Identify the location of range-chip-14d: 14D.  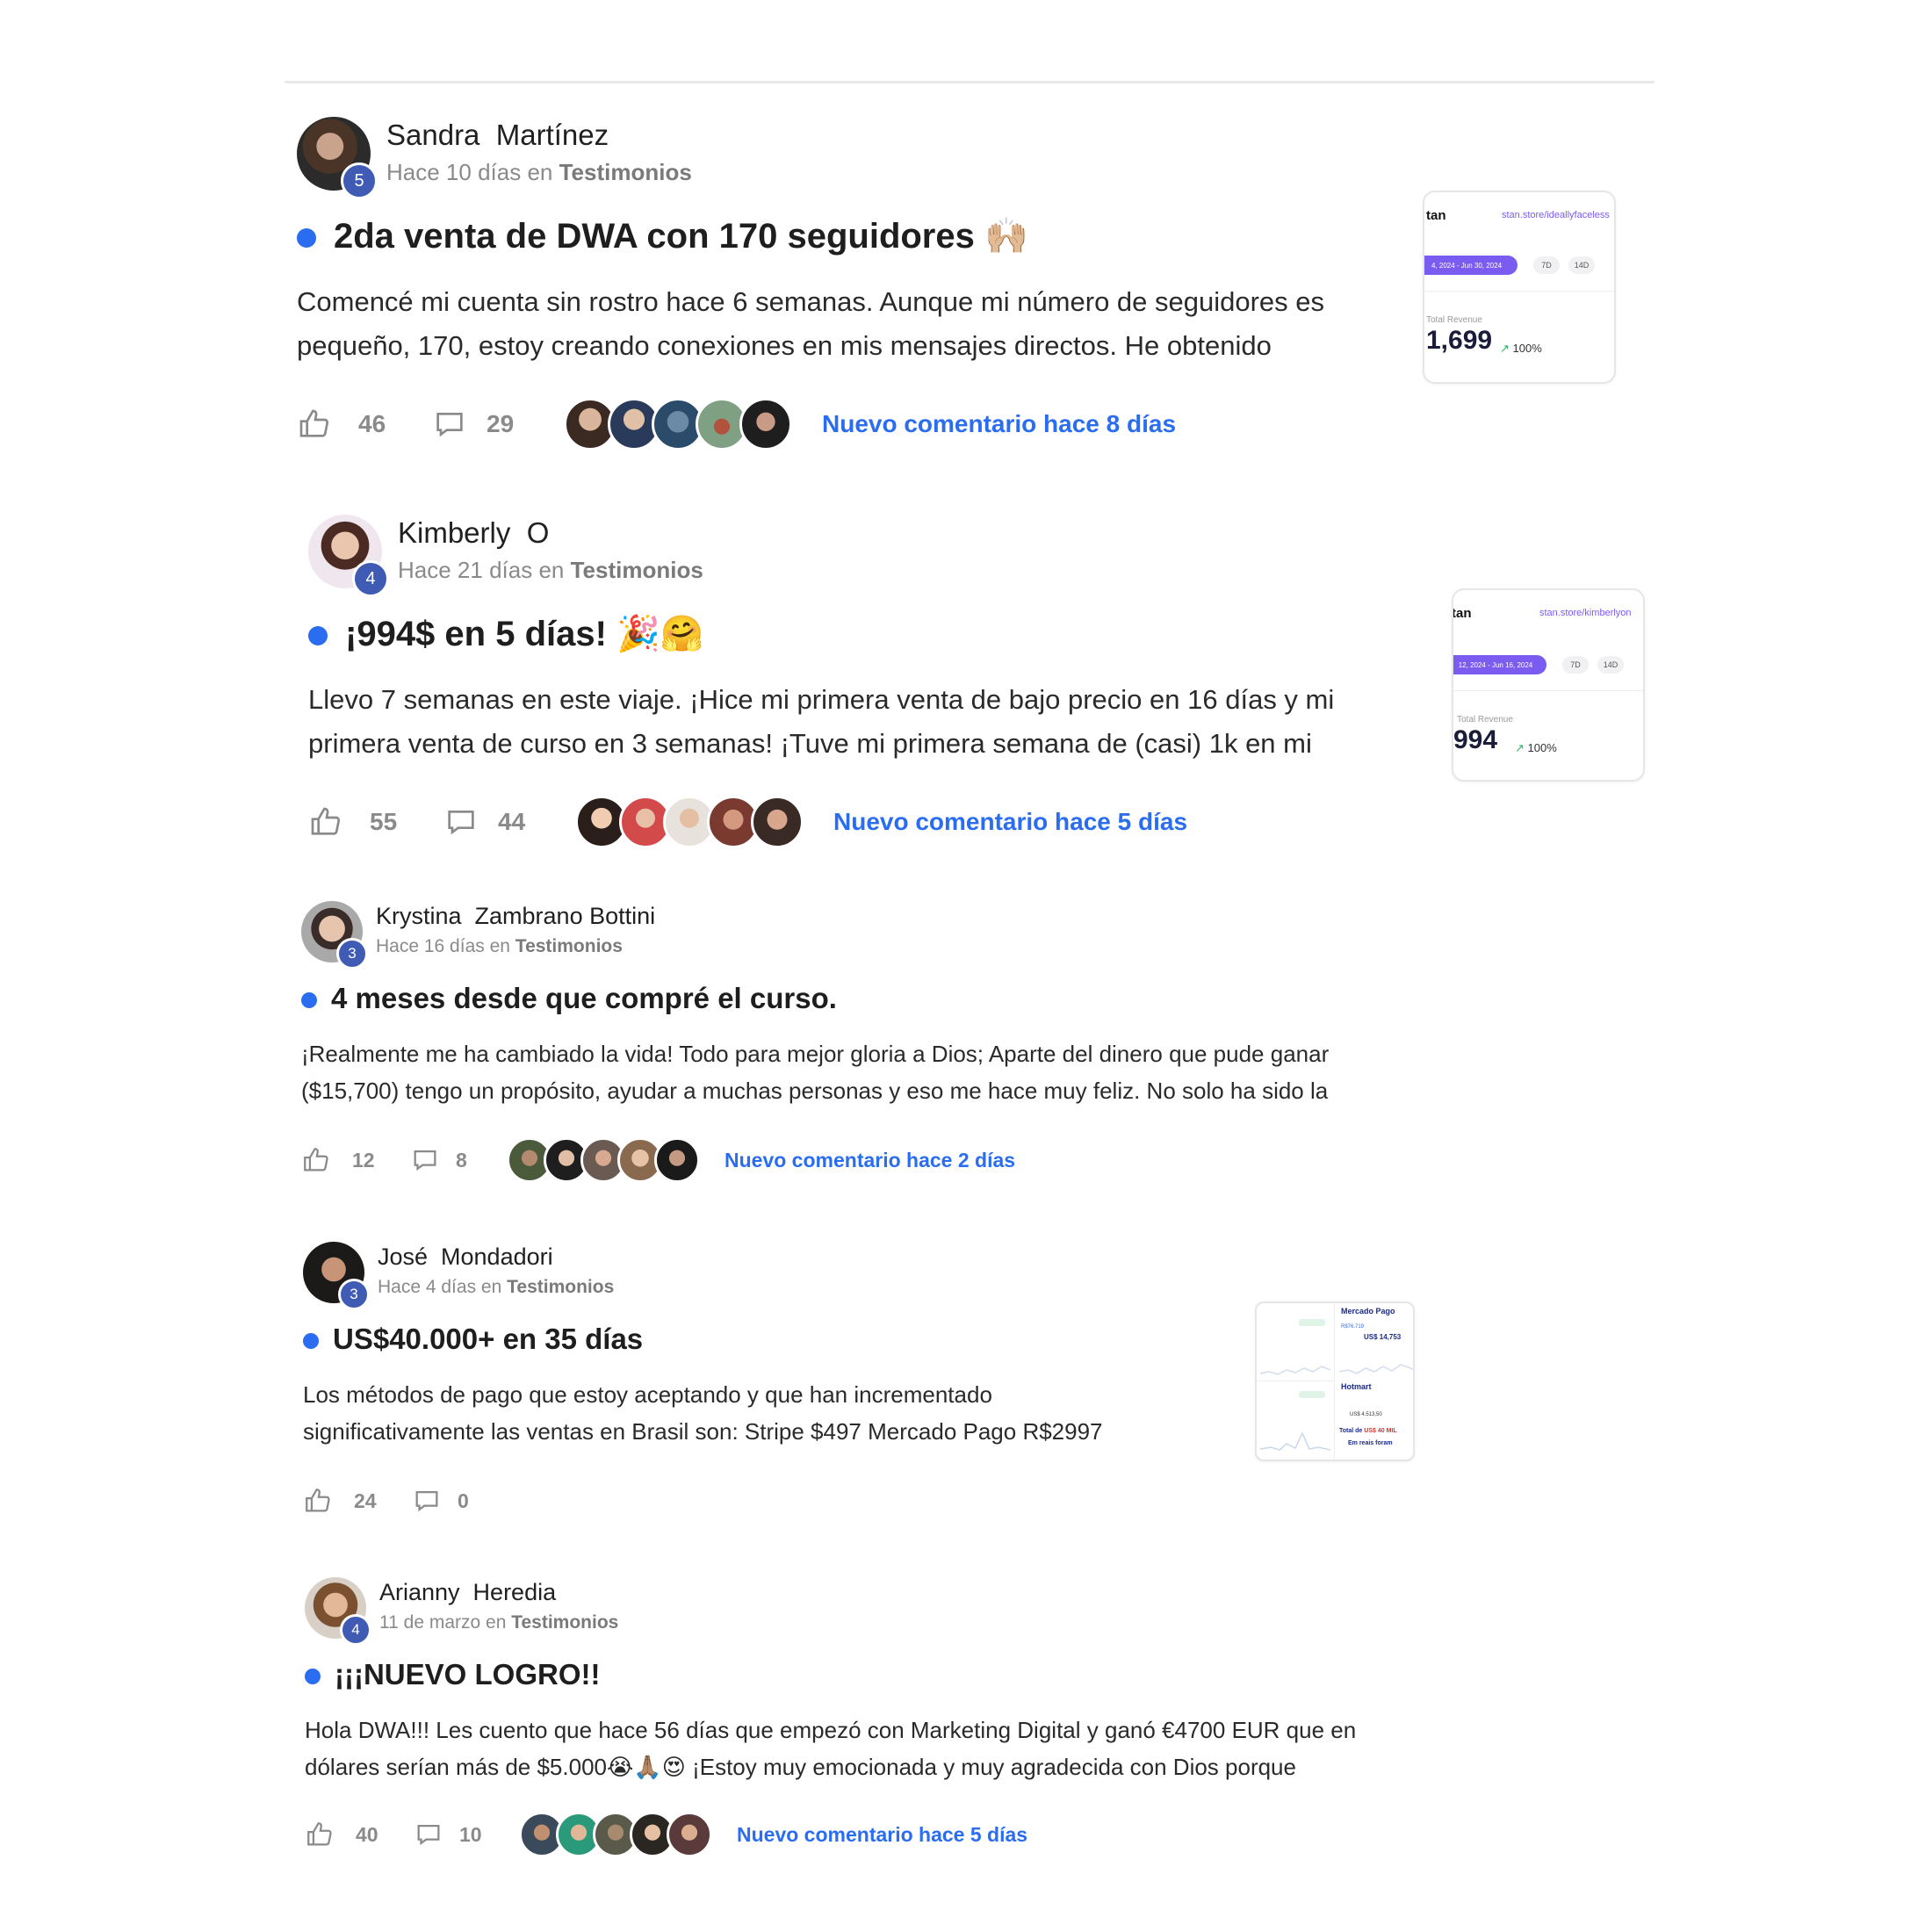
(1610, 665).